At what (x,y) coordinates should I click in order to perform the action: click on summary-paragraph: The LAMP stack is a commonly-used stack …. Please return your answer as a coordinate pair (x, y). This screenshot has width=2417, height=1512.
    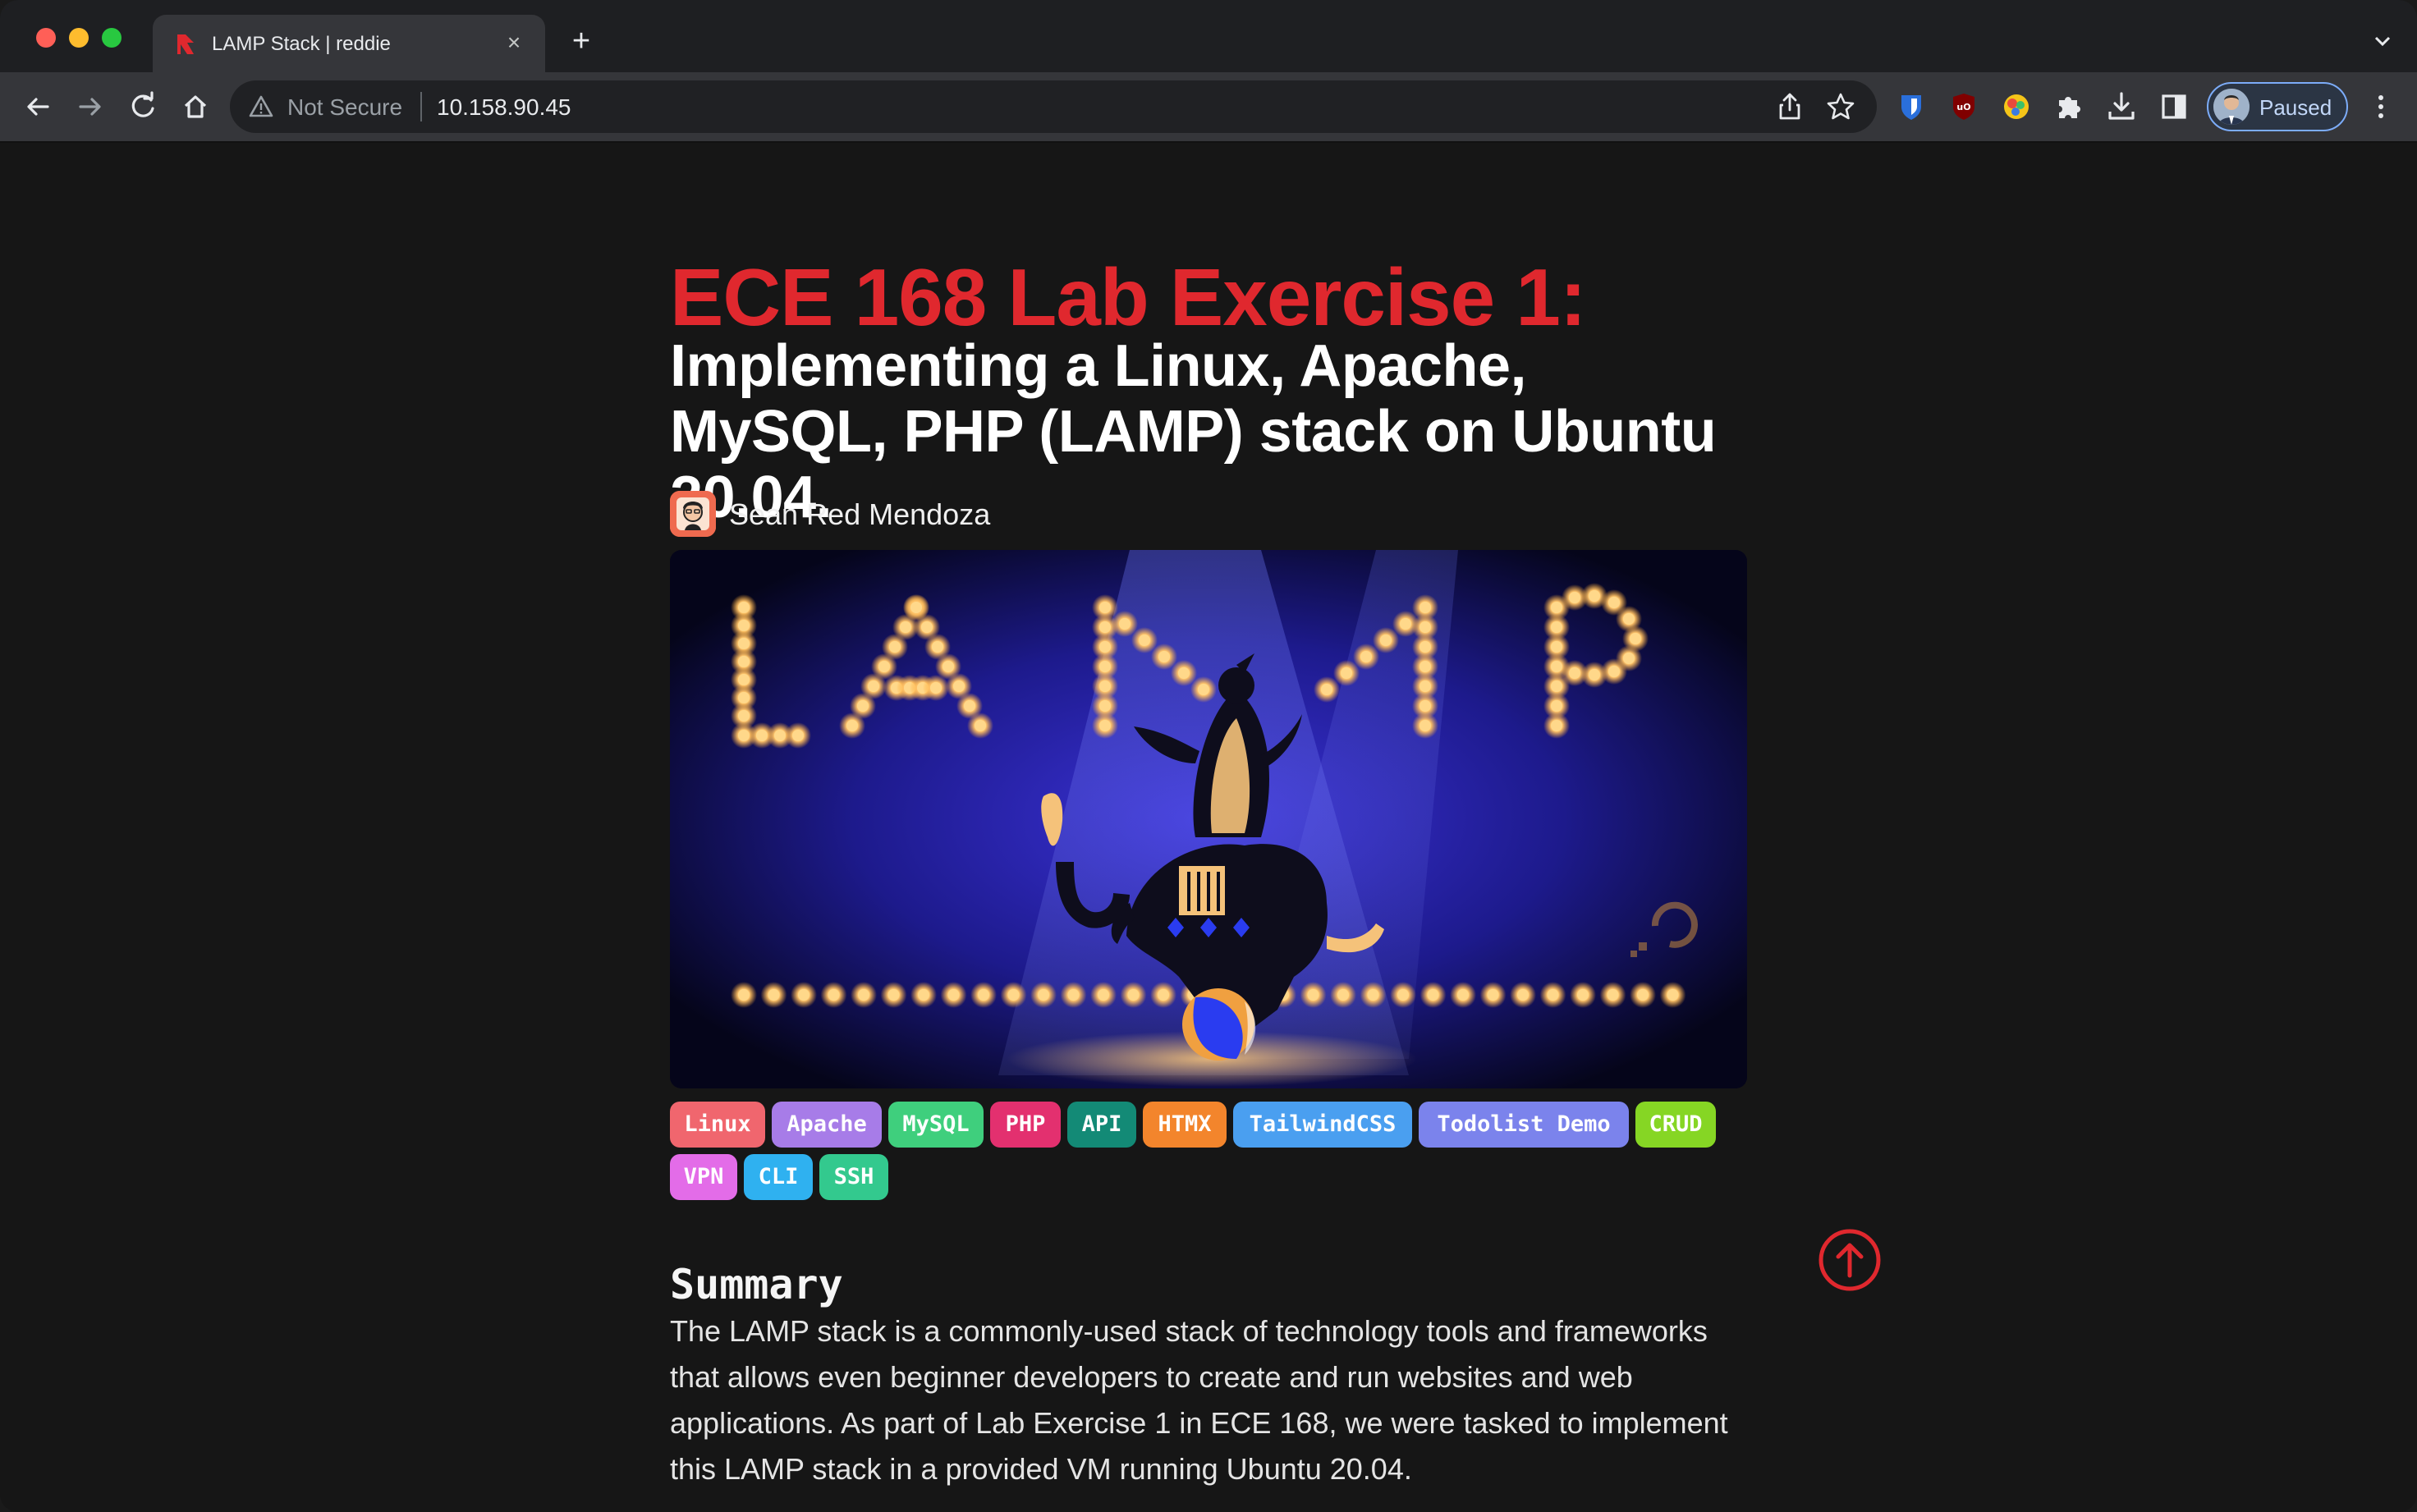
    Looking at the image, I should click on (1199, 1400).